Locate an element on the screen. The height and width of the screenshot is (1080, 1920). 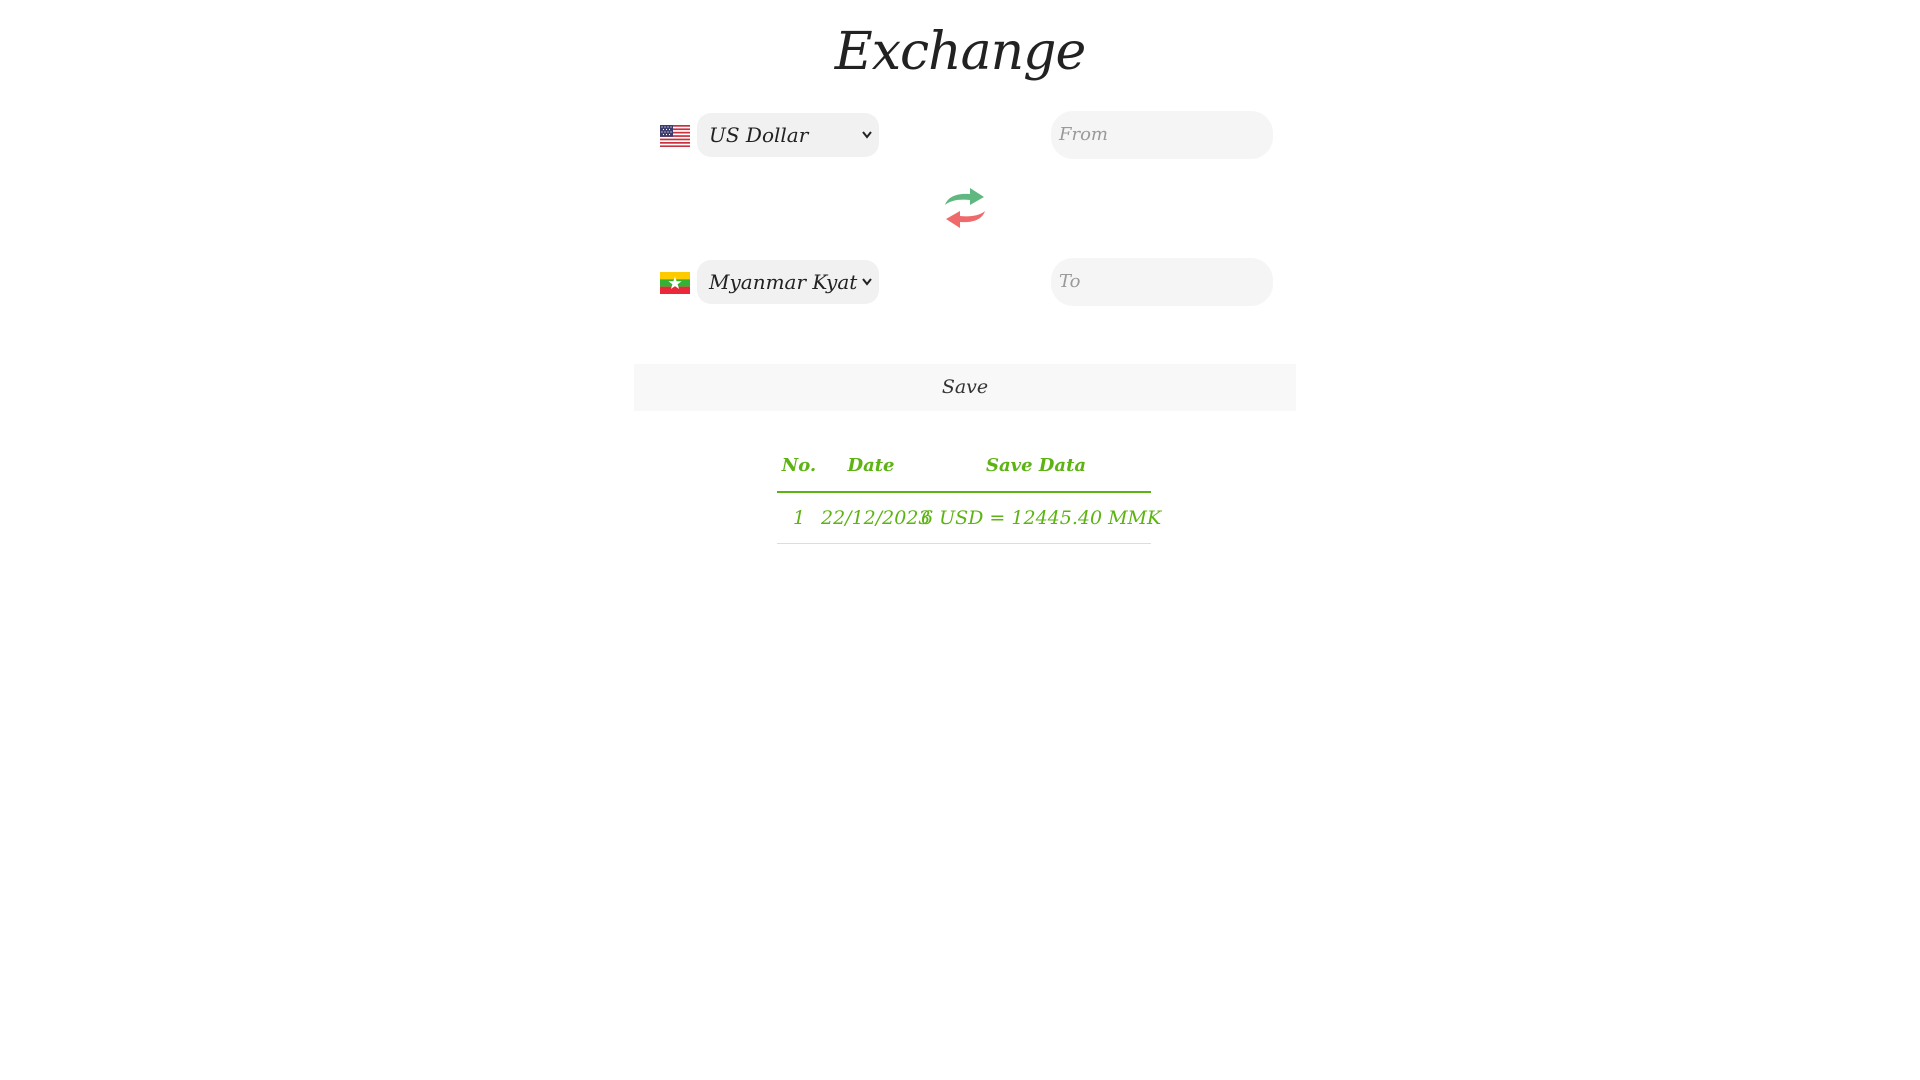
header-date: Date is located at coordinates (871, 465).